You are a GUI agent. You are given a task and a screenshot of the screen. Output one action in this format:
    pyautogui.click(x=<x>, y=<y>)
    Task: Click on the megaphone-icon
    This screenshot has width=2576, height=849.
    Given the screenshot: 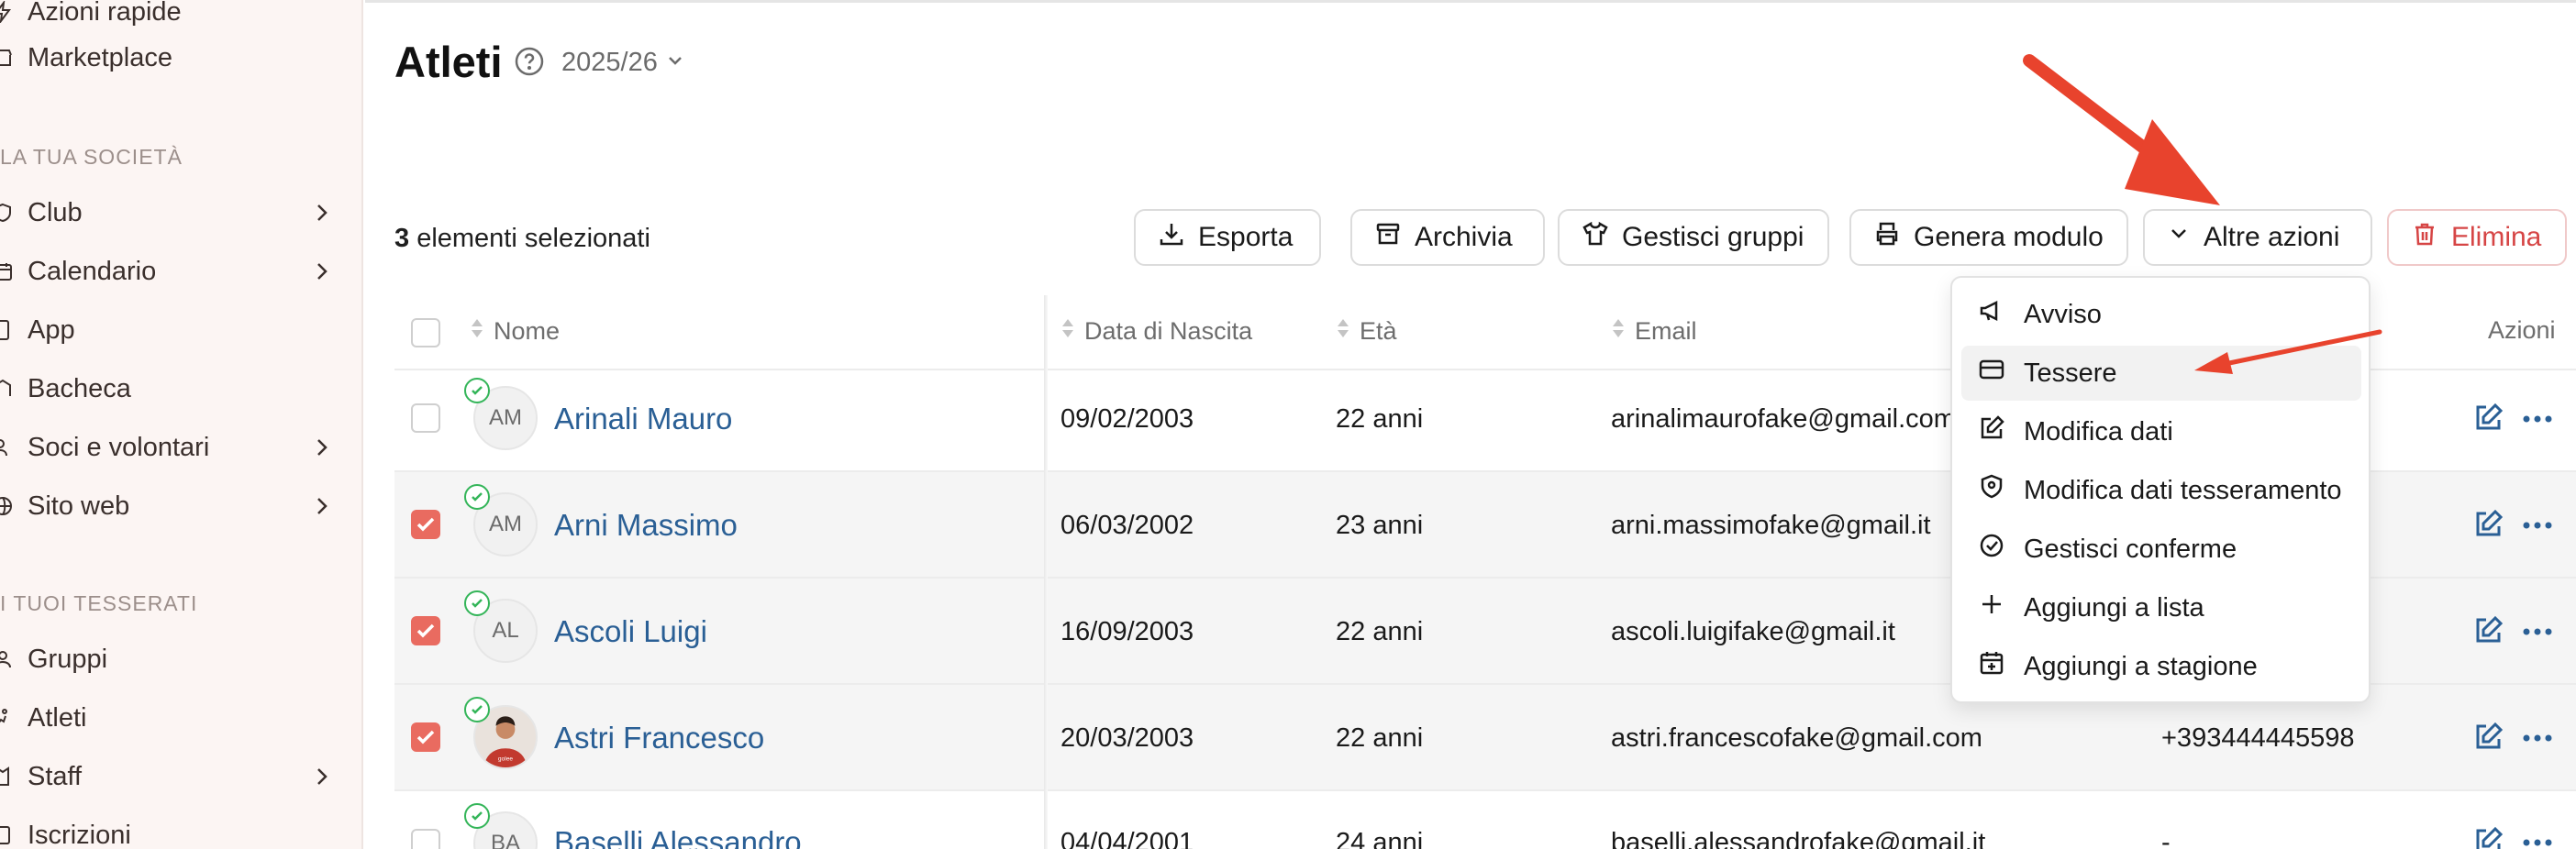 What is the action you would take?
    pyautogui.click(x=1991, y=314)
    